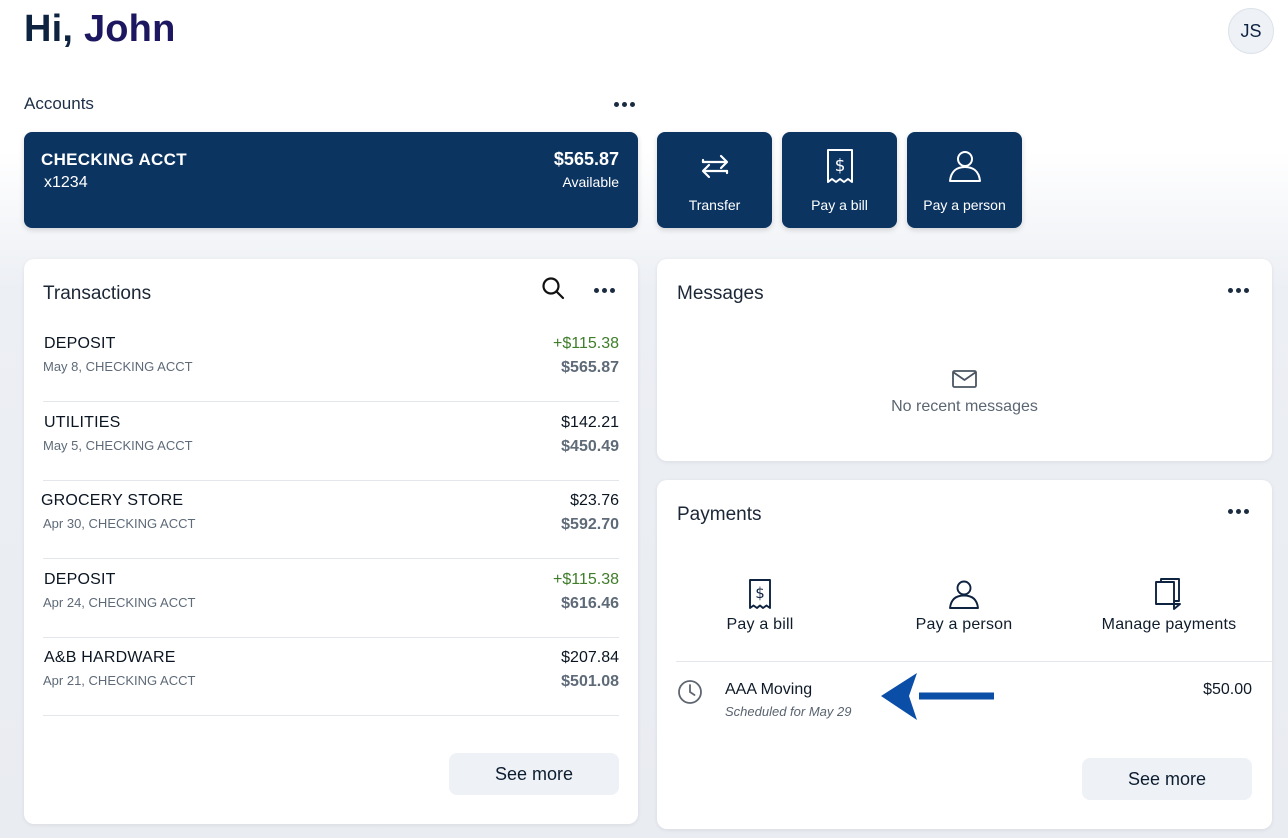  I want to click on manage-payments-button: Manage payments, so click(1169, 604).